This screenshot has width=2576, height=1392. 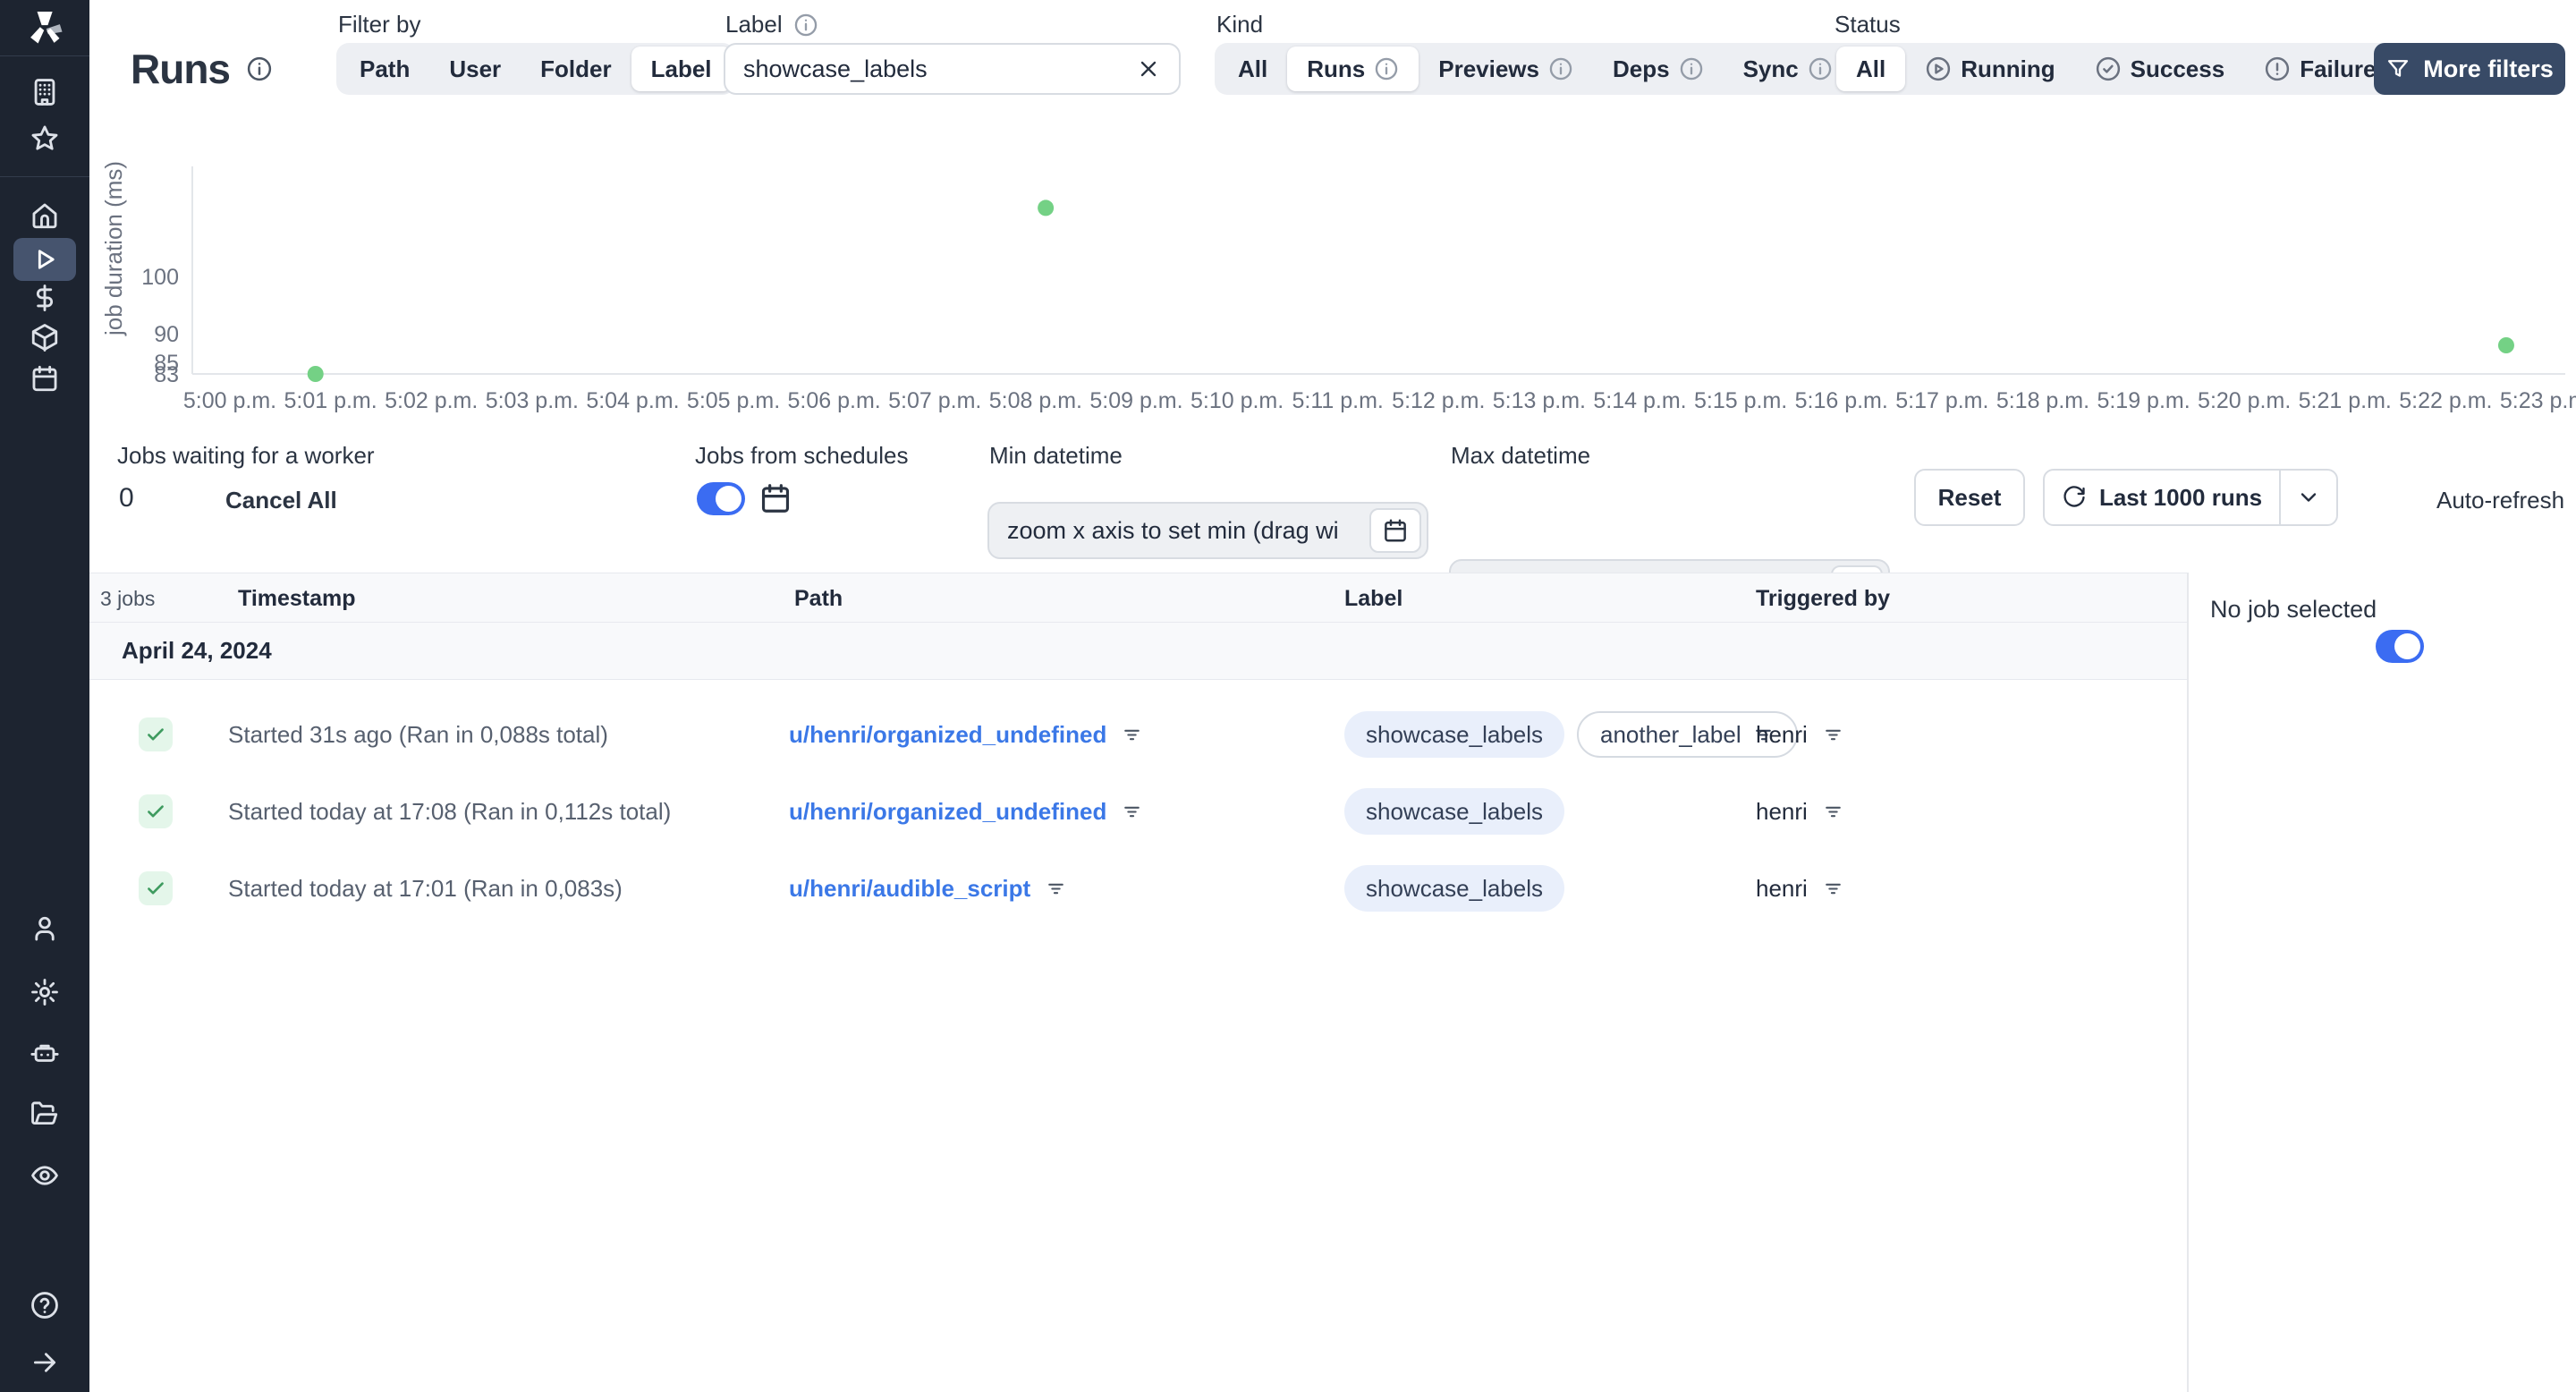 I want to click on alert-circle-icon, so click(x=2278, y=68).